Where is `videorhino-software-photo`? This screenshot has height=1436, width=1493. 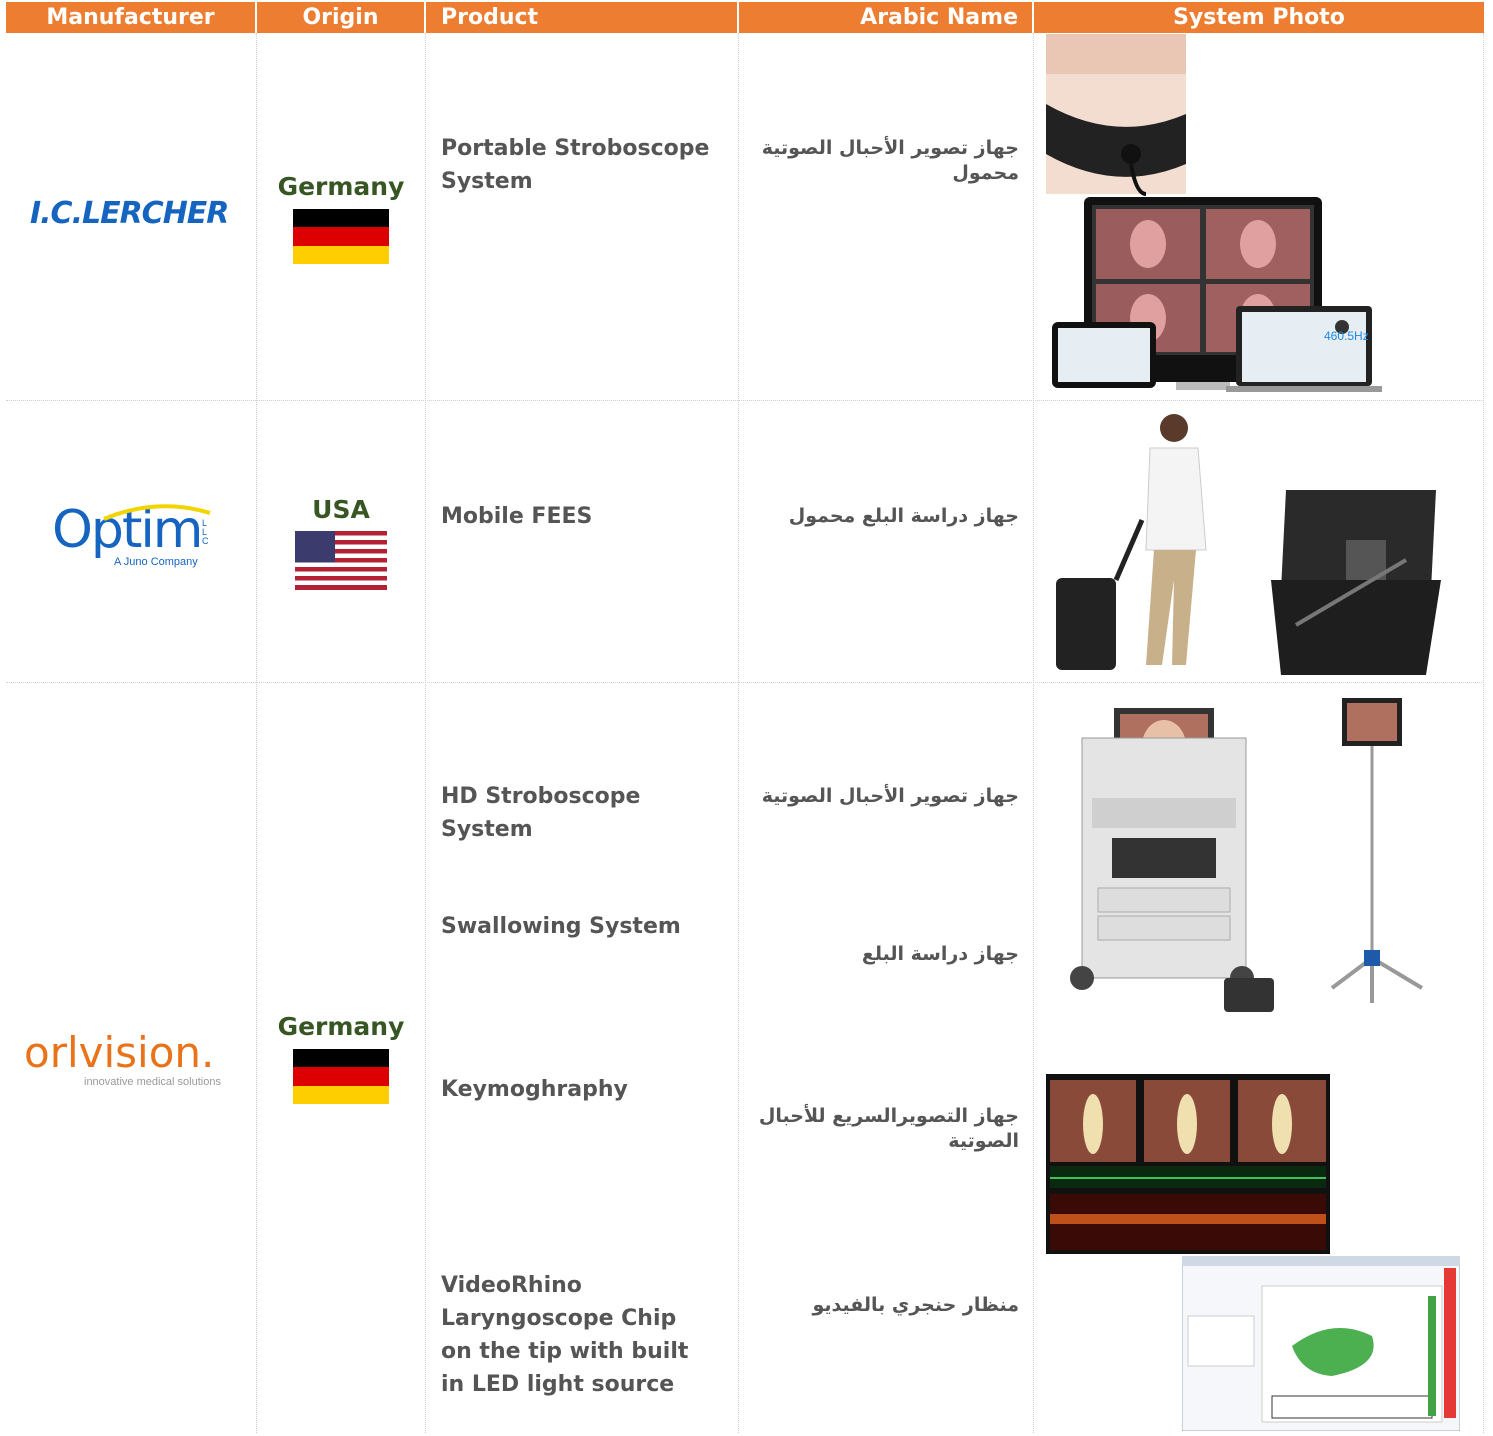 videorhino-software-photo is located at coordinates (1321, 1343).